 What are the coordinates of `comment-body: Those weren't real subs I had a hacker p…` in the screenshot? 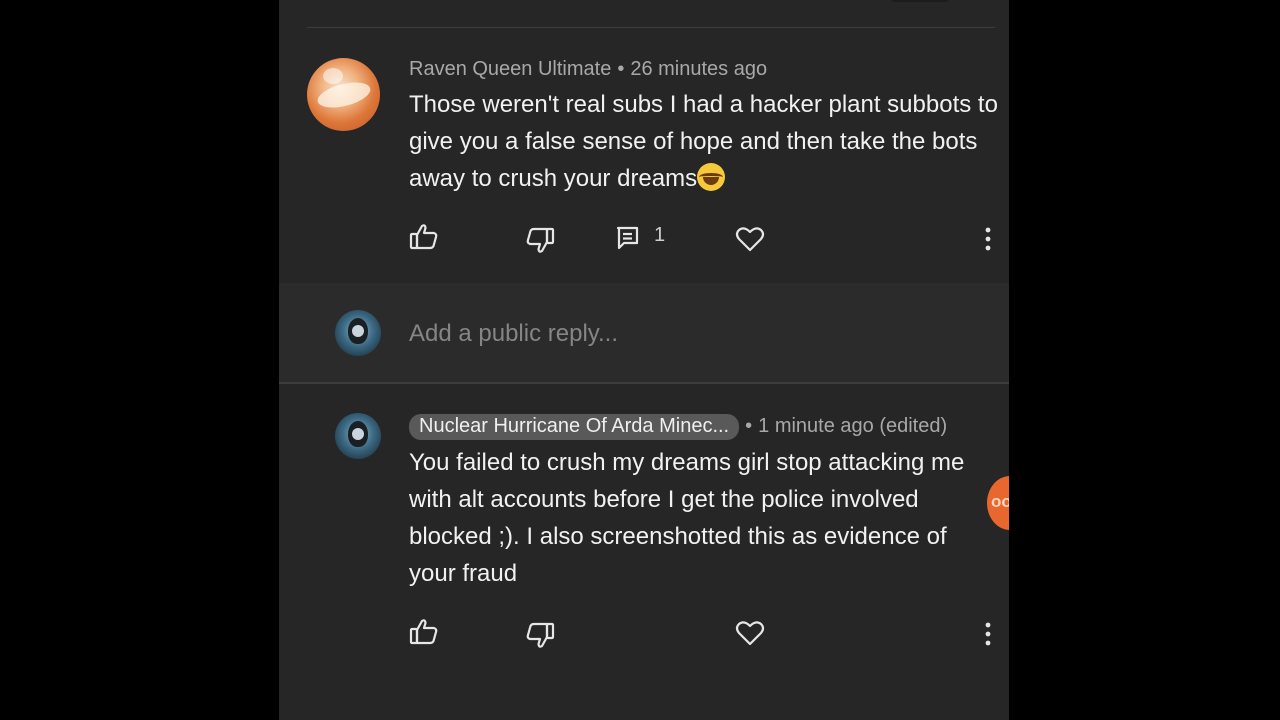 It's located at (704, 141).